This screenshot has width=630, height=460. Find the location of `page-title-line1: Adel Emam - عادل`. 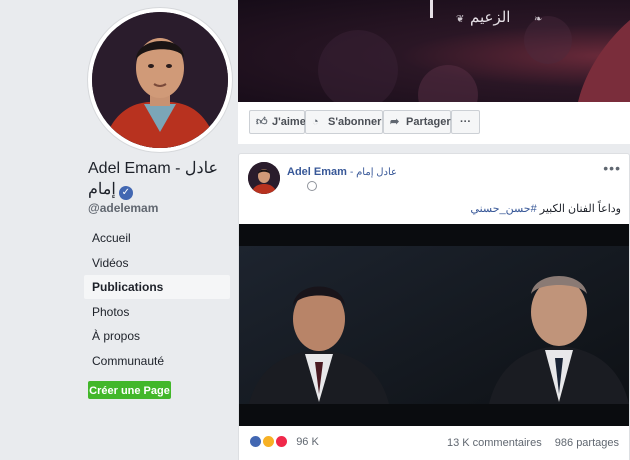

page-title-line1: Adel Emam - عادل is located at coordinates (153, 168).